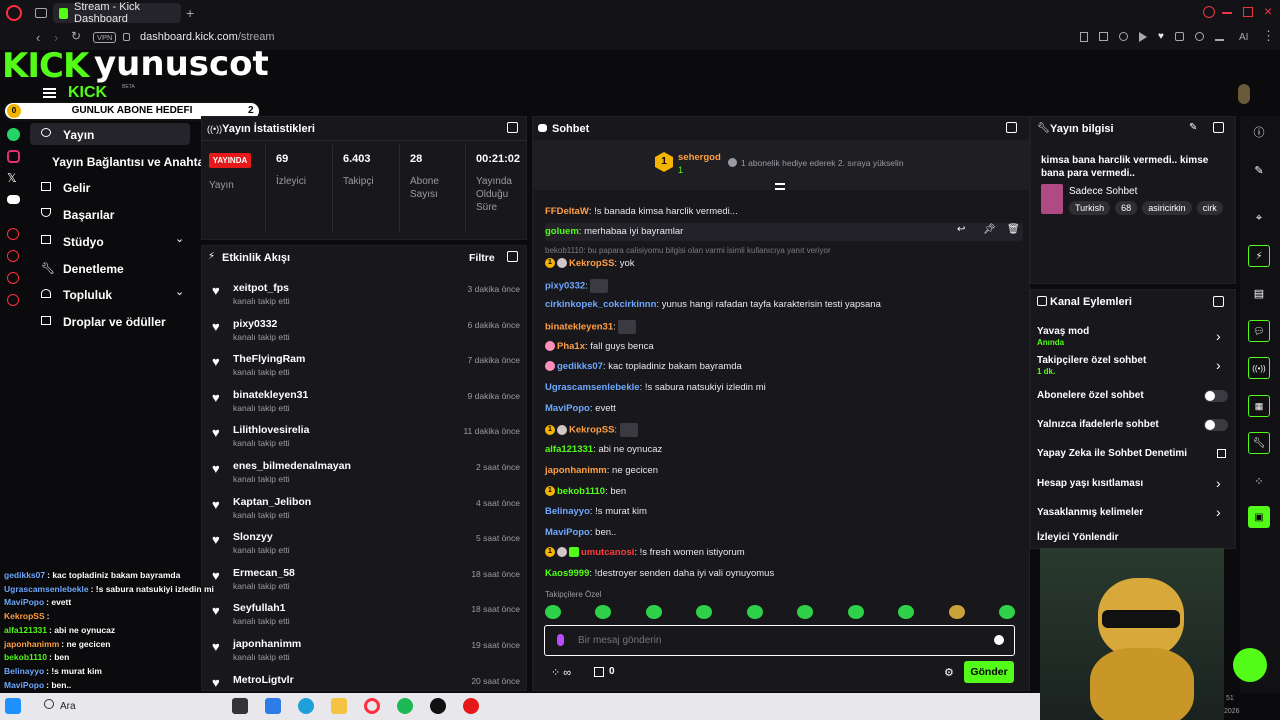  What do you see at coordinates (271, 430) in the screenshot?
I see `activity-username: Lilithlovesirelia` at bounding box center [271, 430].